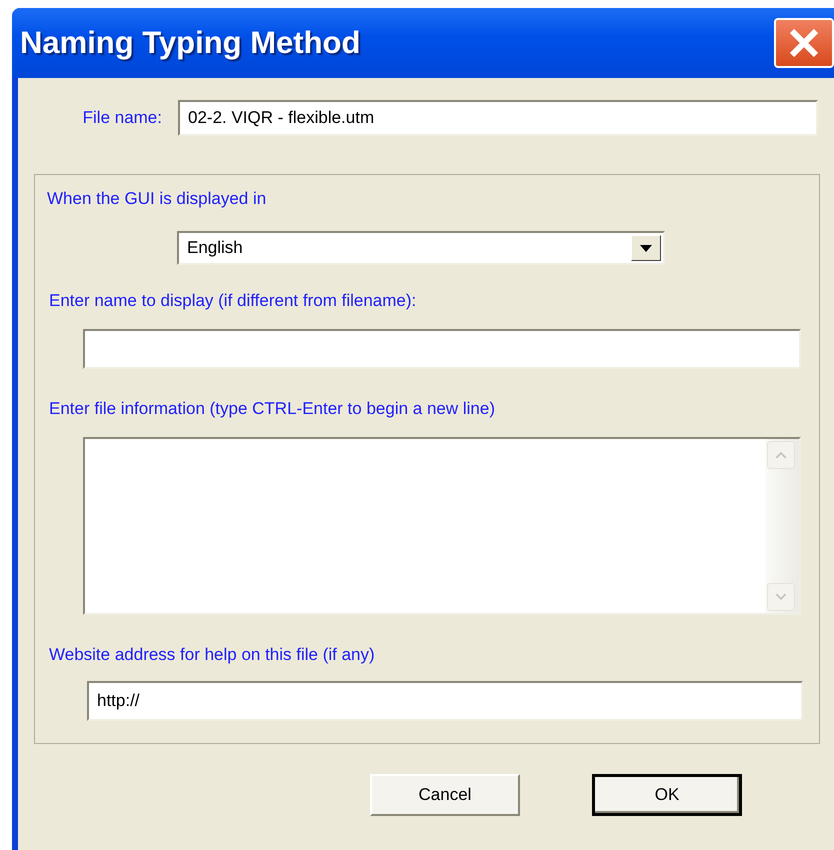  I want to click on display-name-field, so click(442, 349).